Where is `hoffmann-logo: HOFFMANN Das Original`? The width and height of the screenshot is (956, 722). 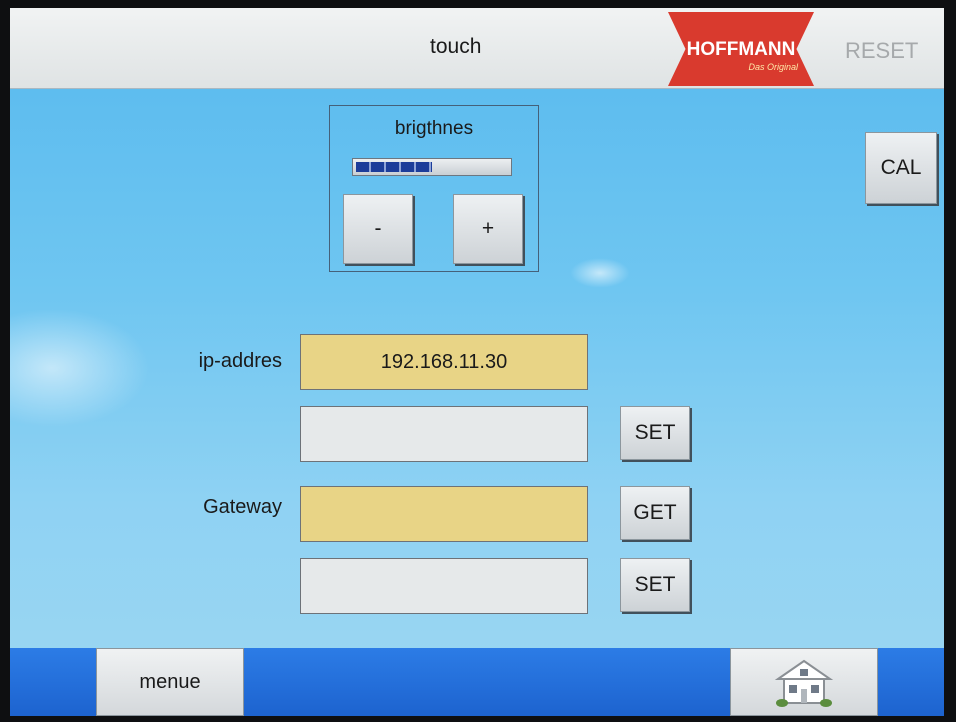 hoffmann-logo: HOFFMANN Das Original is located at coordinates (741, 49).